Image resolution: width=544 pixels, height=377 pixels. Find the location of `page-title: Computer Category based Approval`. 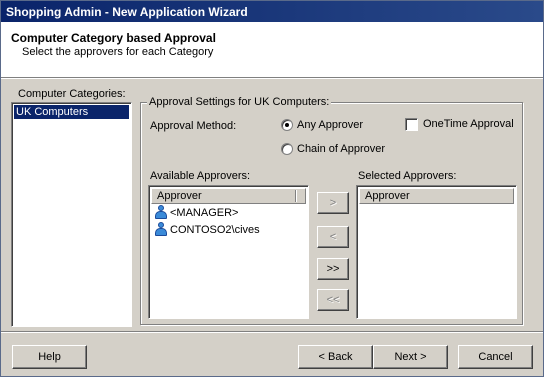

page-title: Computer Category based Approval is located at coordinates (113, 38).